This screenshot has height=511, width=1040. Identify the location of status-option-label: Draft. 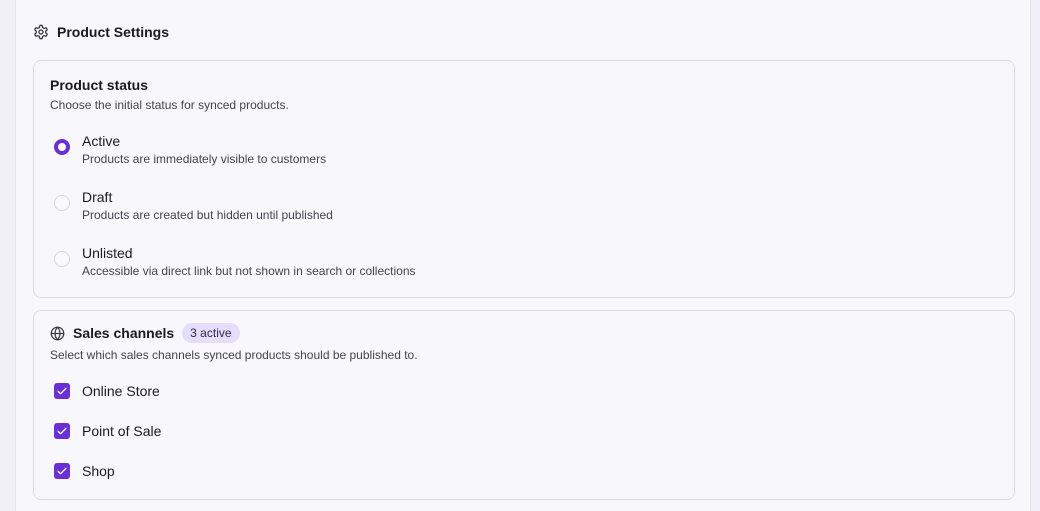
(97, 197).